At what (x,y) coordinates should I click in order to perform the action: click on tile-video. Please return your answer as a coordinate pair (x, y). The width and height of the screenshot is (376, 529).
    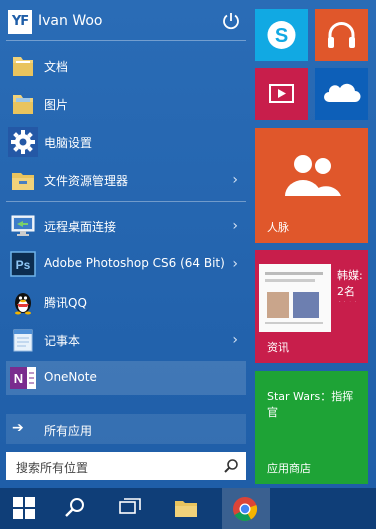
    Looking at the image, I should click on (281, 94).